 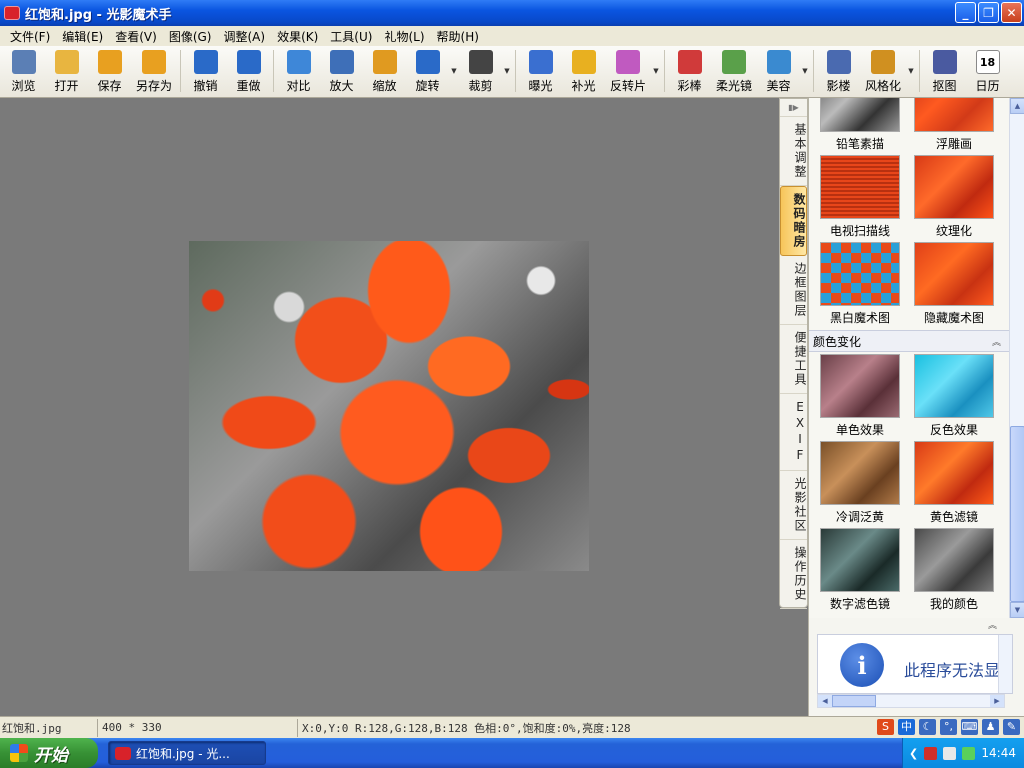 I want to click on toolbar-button-label: 打开, so click(x=66, y=86).